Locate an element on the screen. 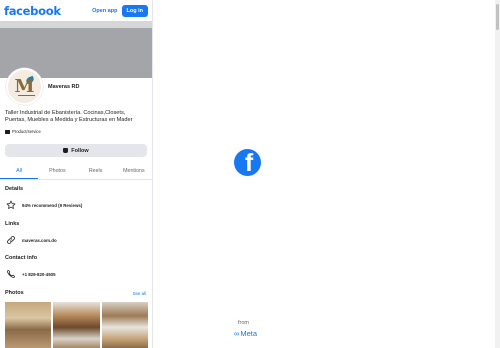  category-label: Product/service is located at coordinates (26, 131).